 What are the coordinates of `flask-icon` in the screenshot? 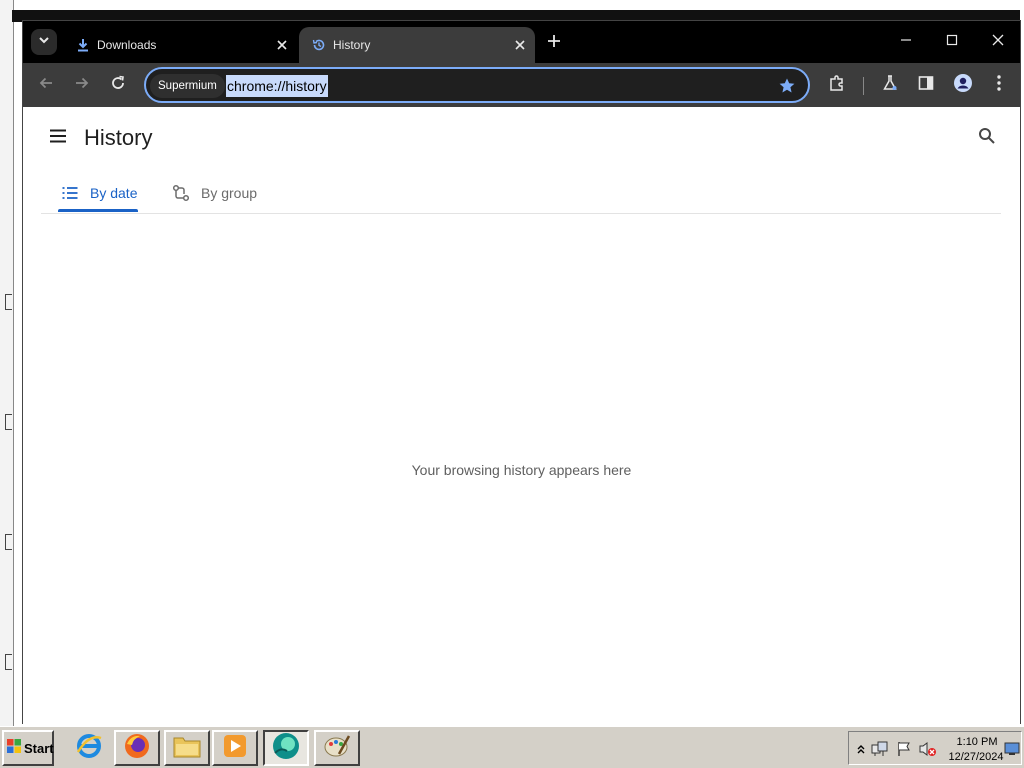 It's located at (890, 85).